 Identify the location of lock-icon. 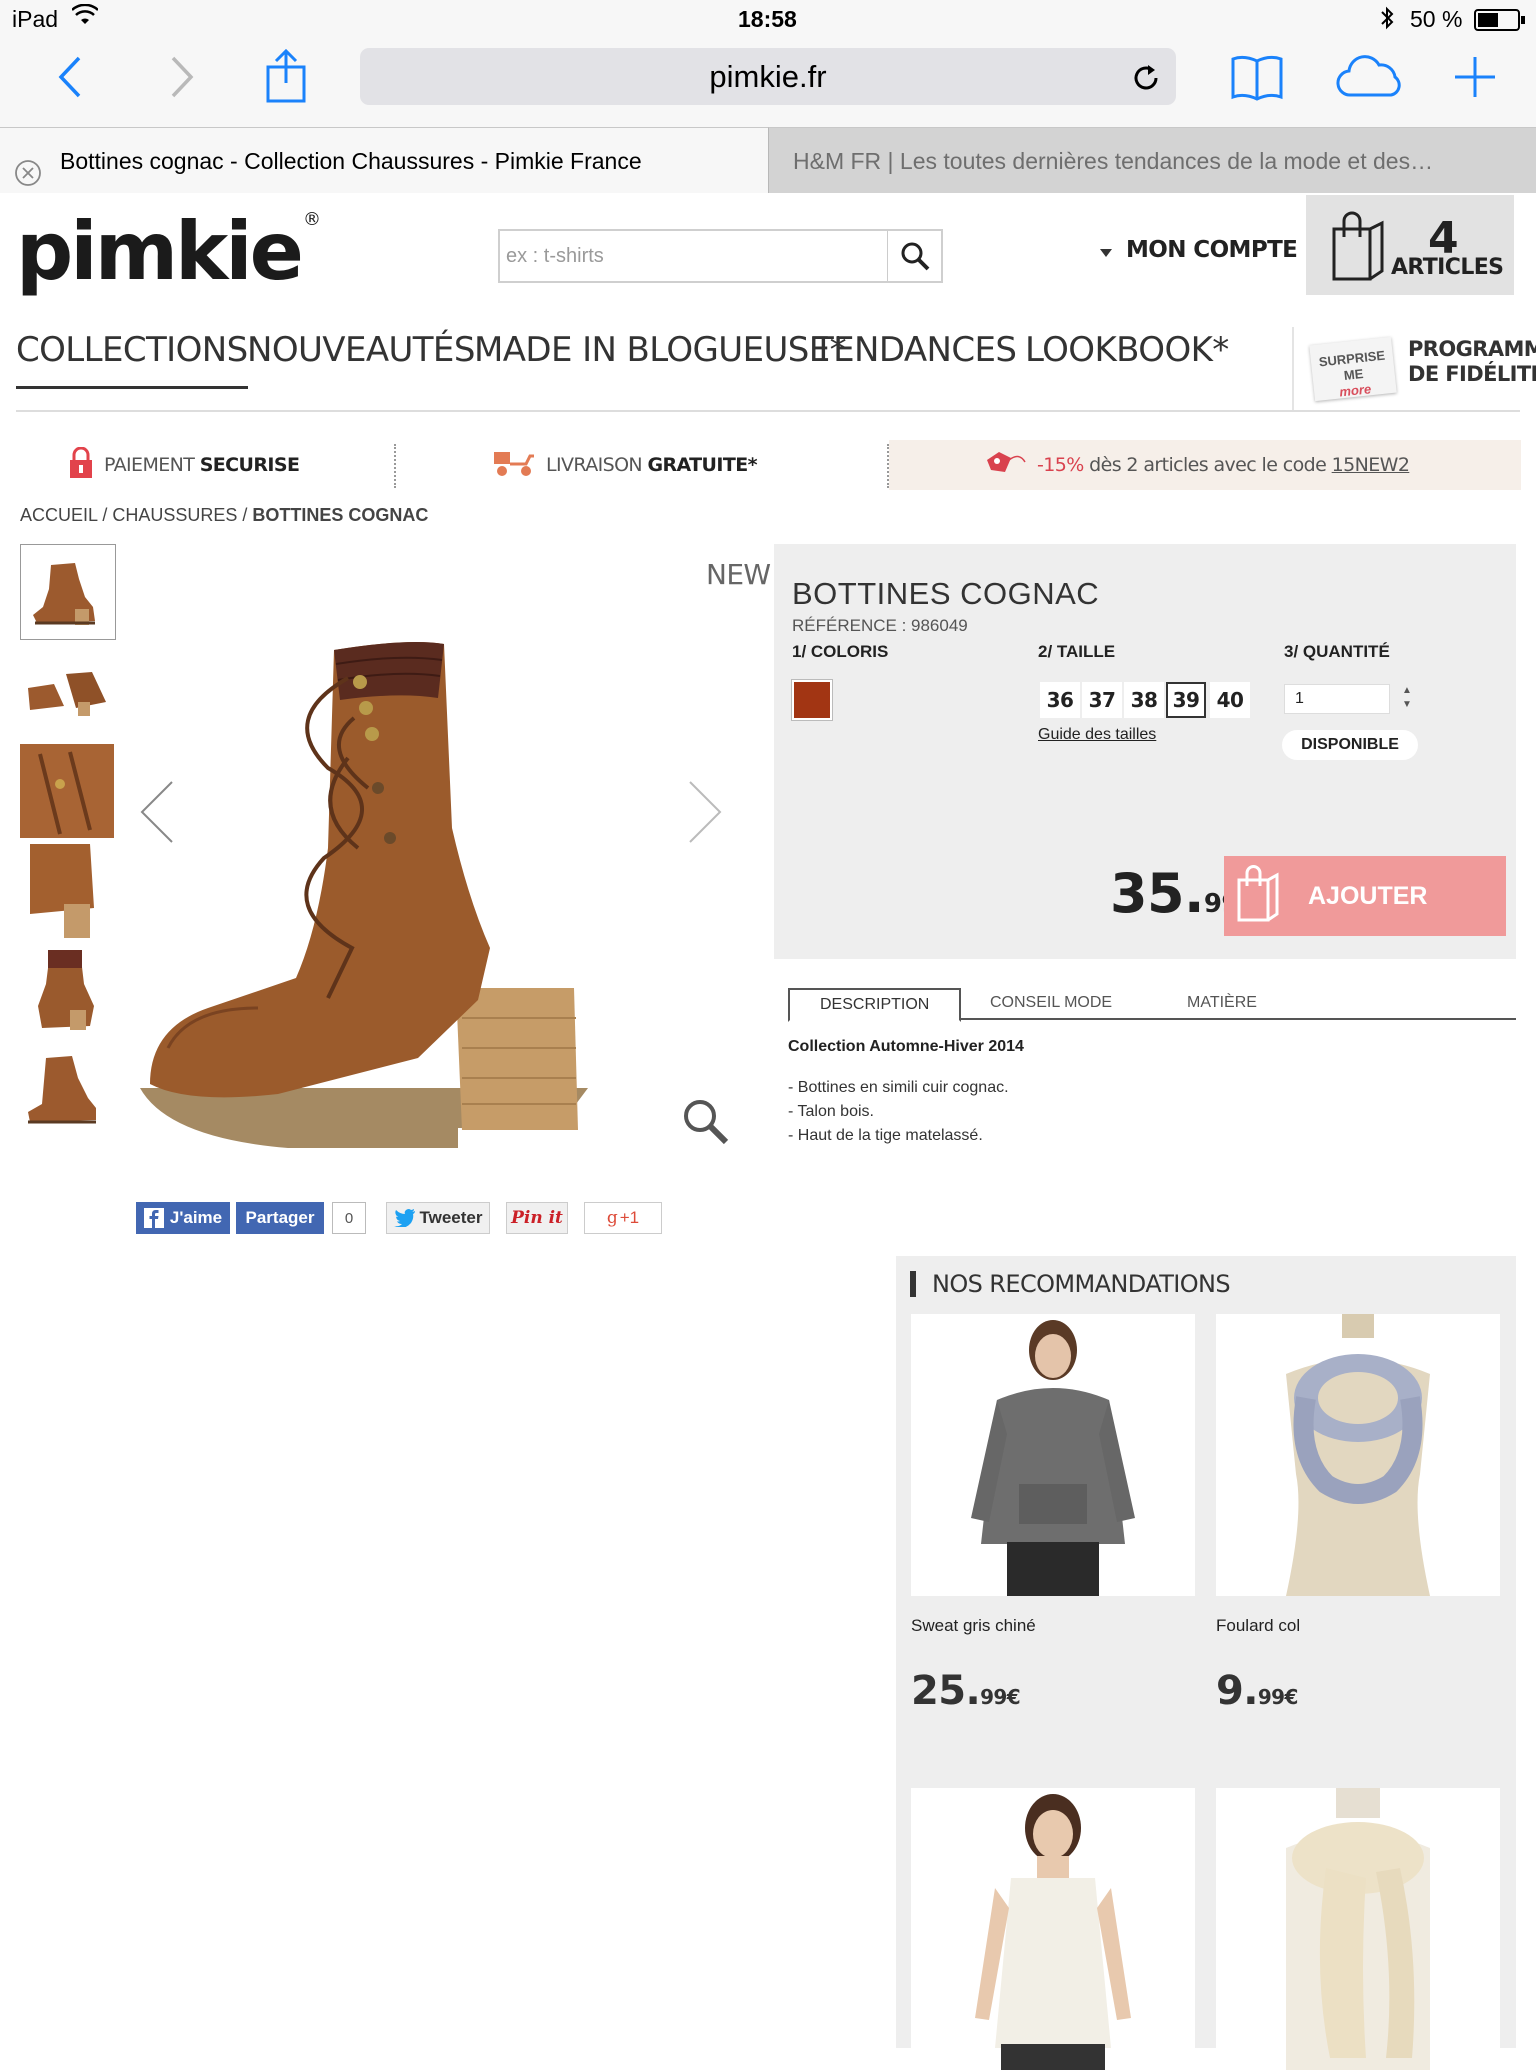
(81, 465).